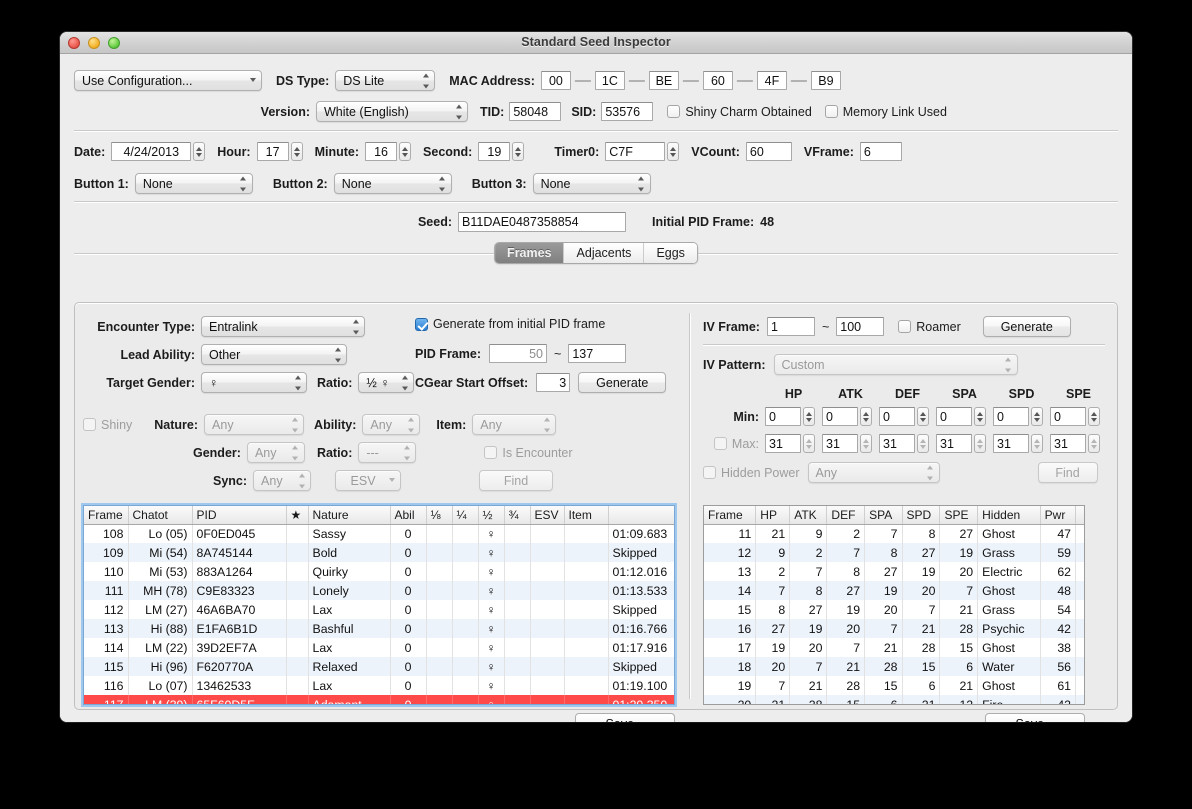 The image size is (1192, 809). What do you see at coordinates (254, 382) in the screenshot?
I see `target-gender-dropdown: ♀` at bounding box center [254, 382].